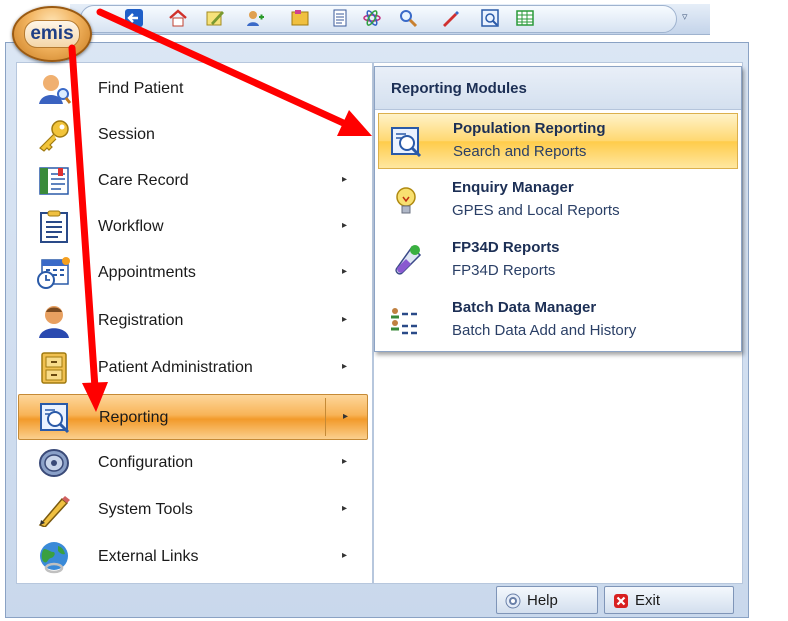 The height and width of the screenshot is (621, 788). I want to click on menu-item-label: Appointments, so click(147, 272).